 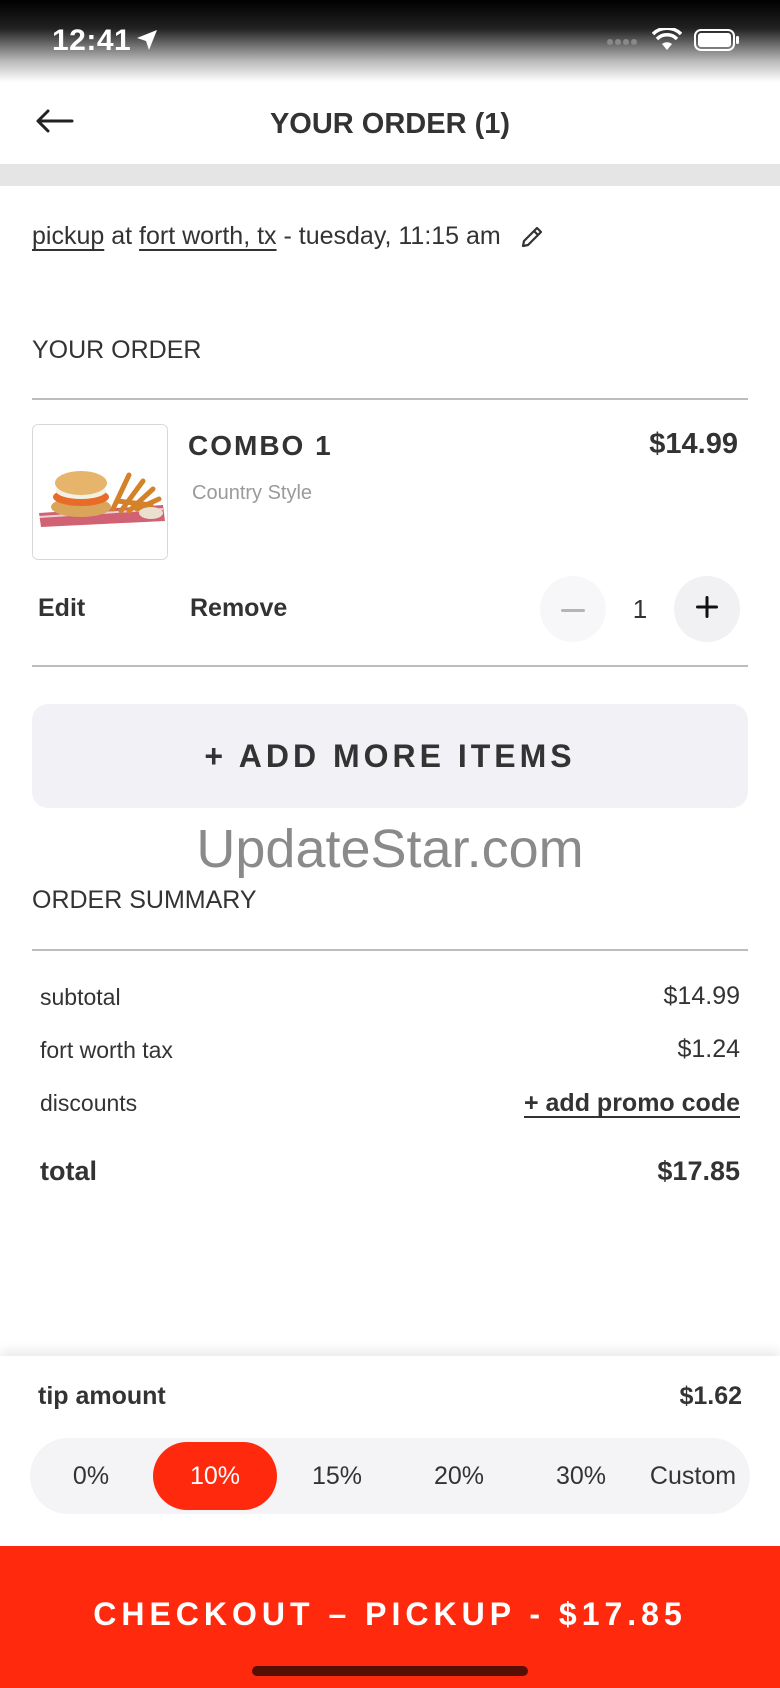 What do you see at coordinates (390, 1614) in the screenshot?
I see `checkout-label: CHECKOUT – PICKUP - $17.85` at bounding box center [390, 1614].